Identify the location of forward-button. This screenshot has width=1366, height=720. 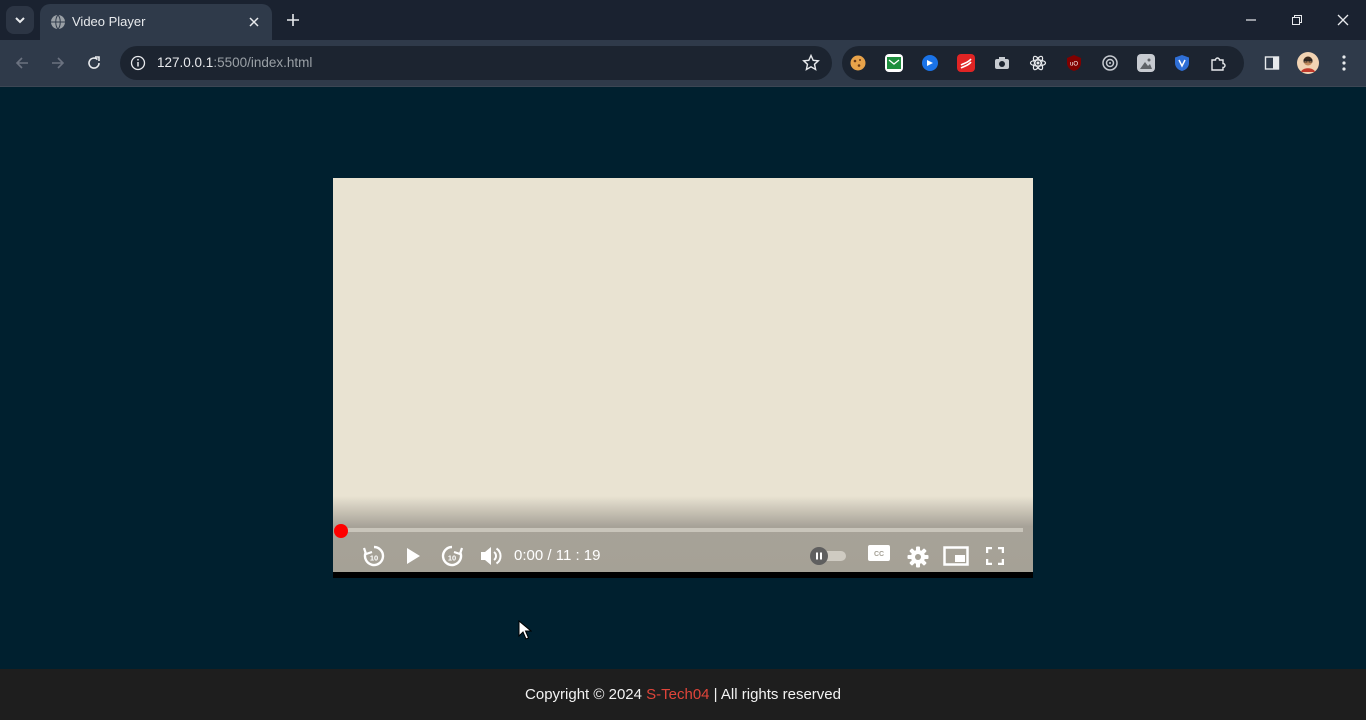
(58, 63).